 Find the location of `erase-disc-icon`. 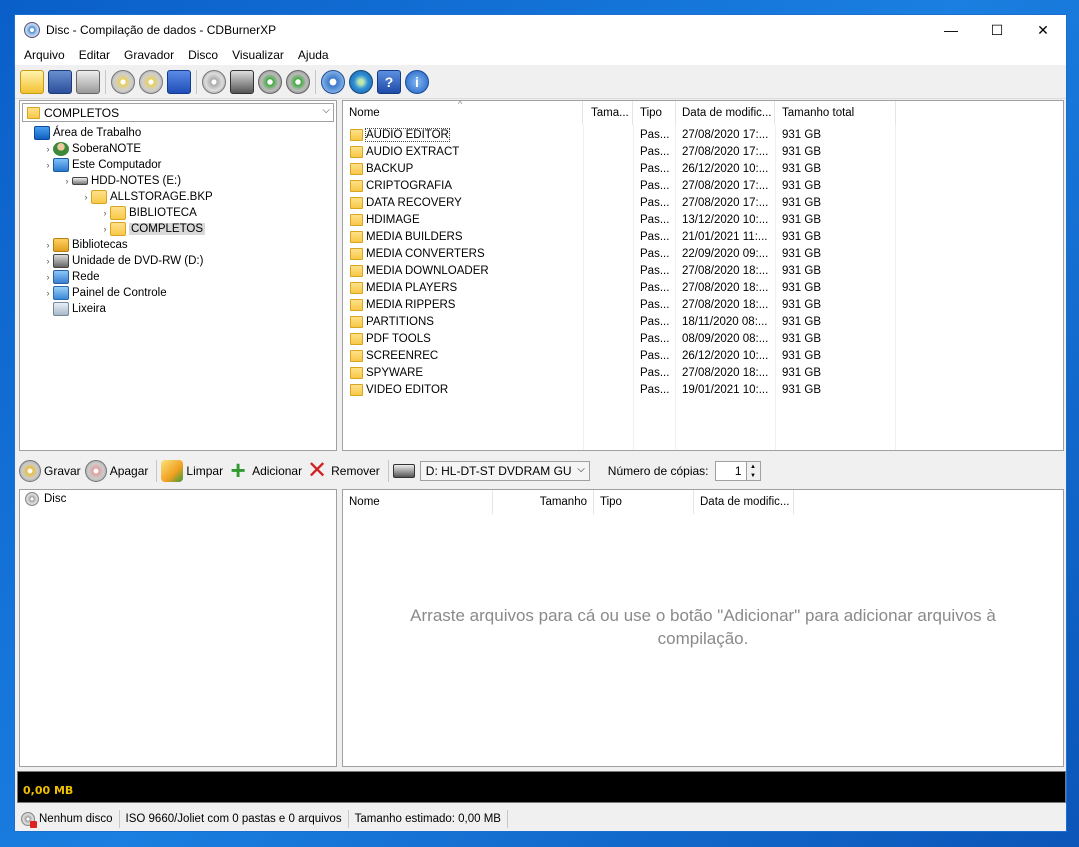

erase-disc-icon is located at coordinates (123, 81).